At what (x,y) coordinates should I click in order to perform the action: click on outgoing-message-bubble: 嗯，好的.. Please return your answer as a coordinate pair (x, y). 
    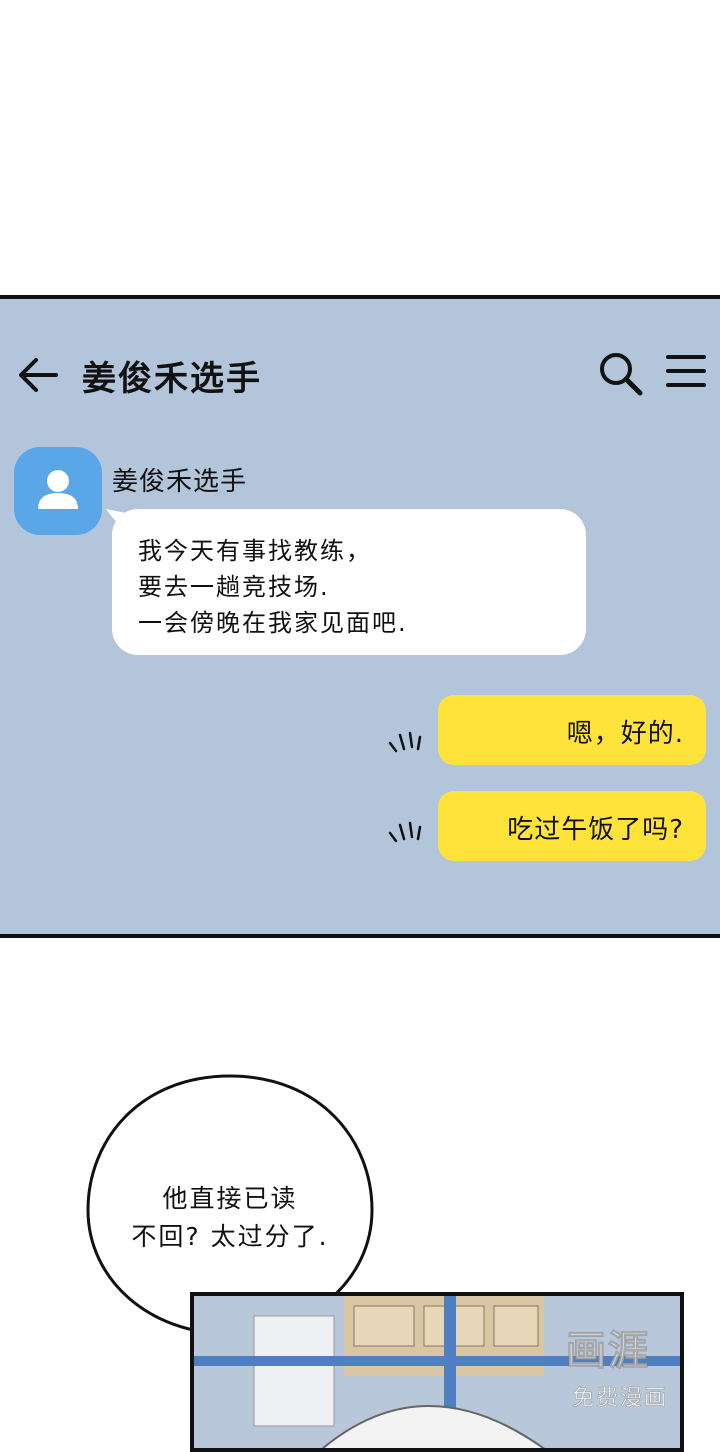
    Looking at the image, I should click on (572, 730).